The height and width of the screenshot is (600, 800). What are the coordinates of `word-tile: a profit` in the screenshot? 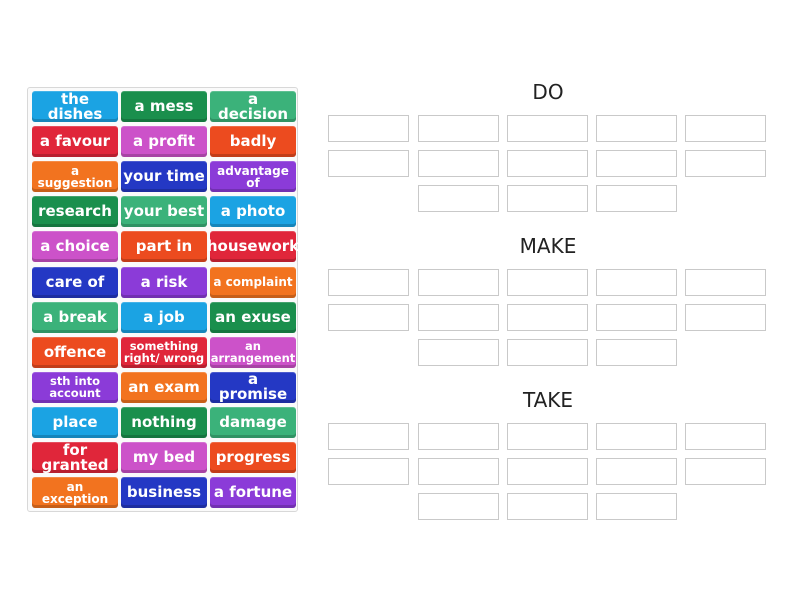 It's located at (164, 142).